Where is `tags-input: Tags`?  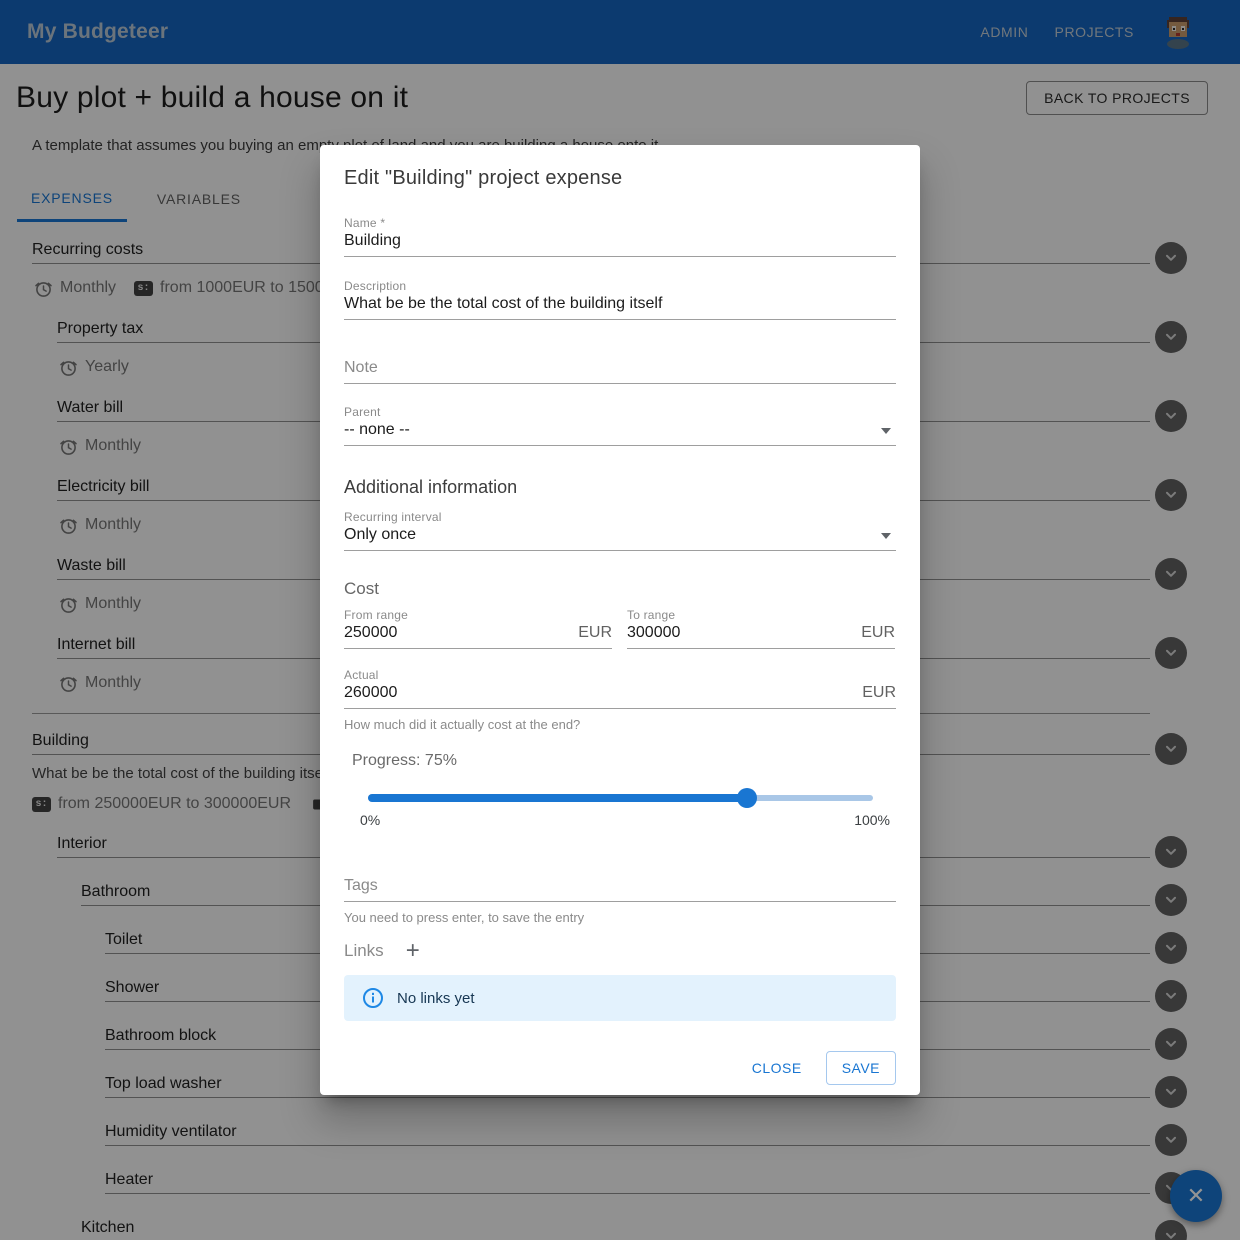 tags-input: Tags is located at coordinates (620, 888).